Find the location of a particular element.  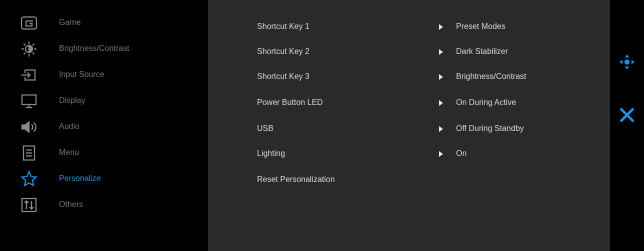

sidebar-item-brightness-contrast: Brightness/Contrast is located at coordinates (104, 49).